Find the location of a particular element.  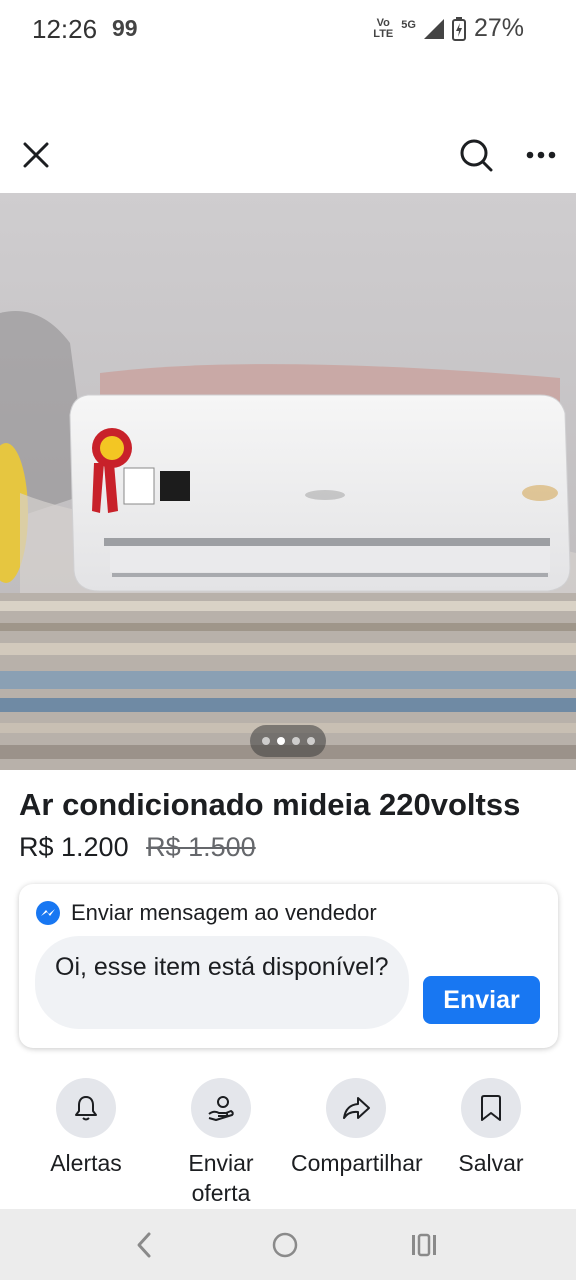

save-label: Salvar is located at coordinates (491, 1163).